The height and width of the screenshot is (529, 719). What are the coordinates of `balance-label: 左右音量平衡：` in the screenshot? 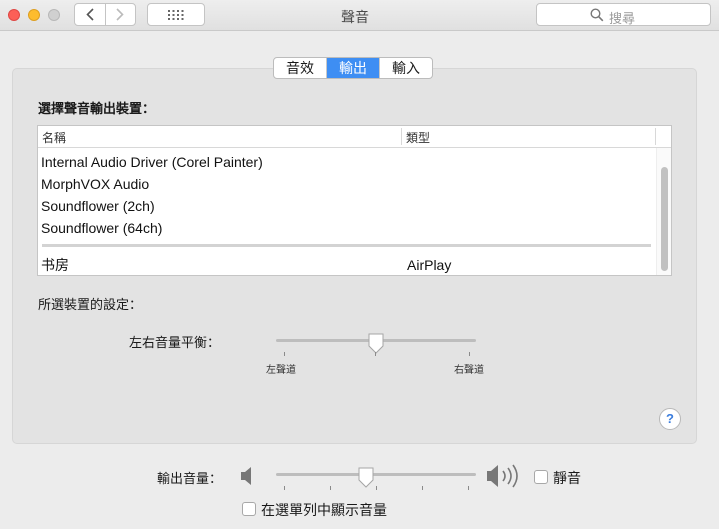 It's located at (175, 342).